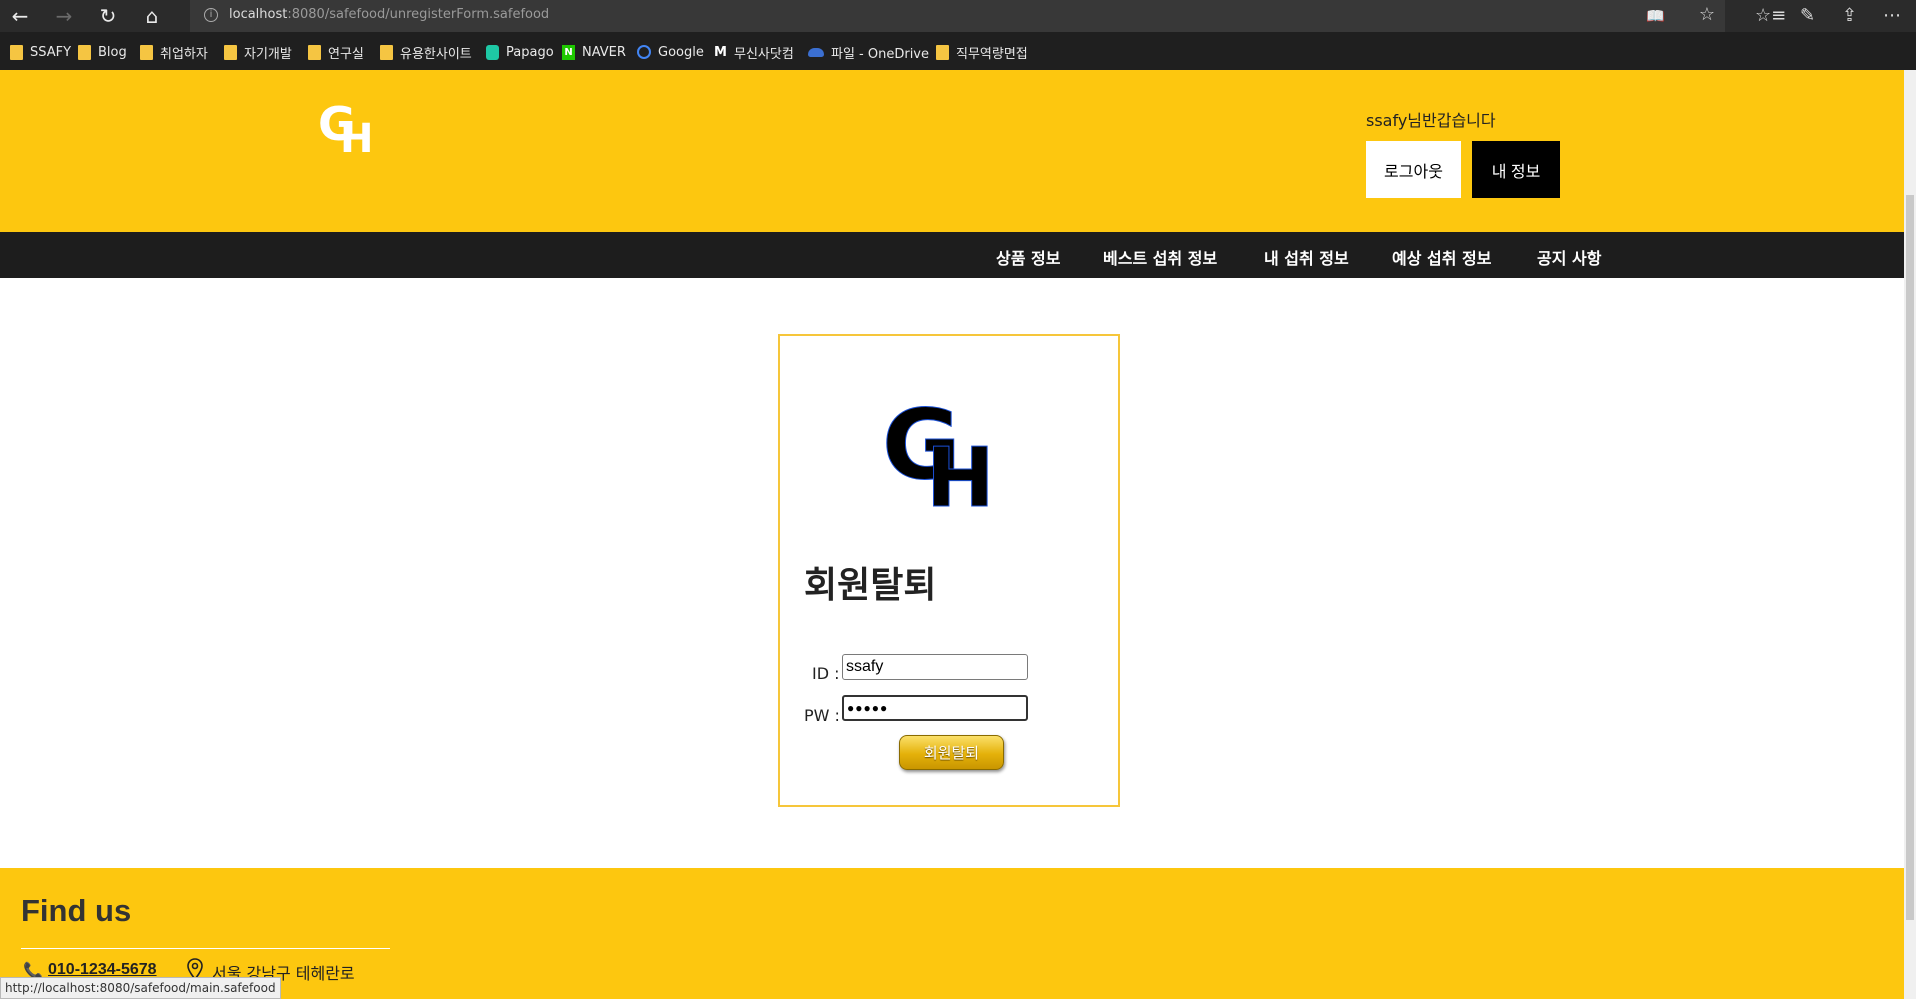 This screenshot has height=999, width=1916. What do you see at coordinates (952, 933) in the screenshot?
I see `site-footer: Find us 📞 010-1234-5678 서울 강남구 테헤란로` at bounding box center [952, 933].